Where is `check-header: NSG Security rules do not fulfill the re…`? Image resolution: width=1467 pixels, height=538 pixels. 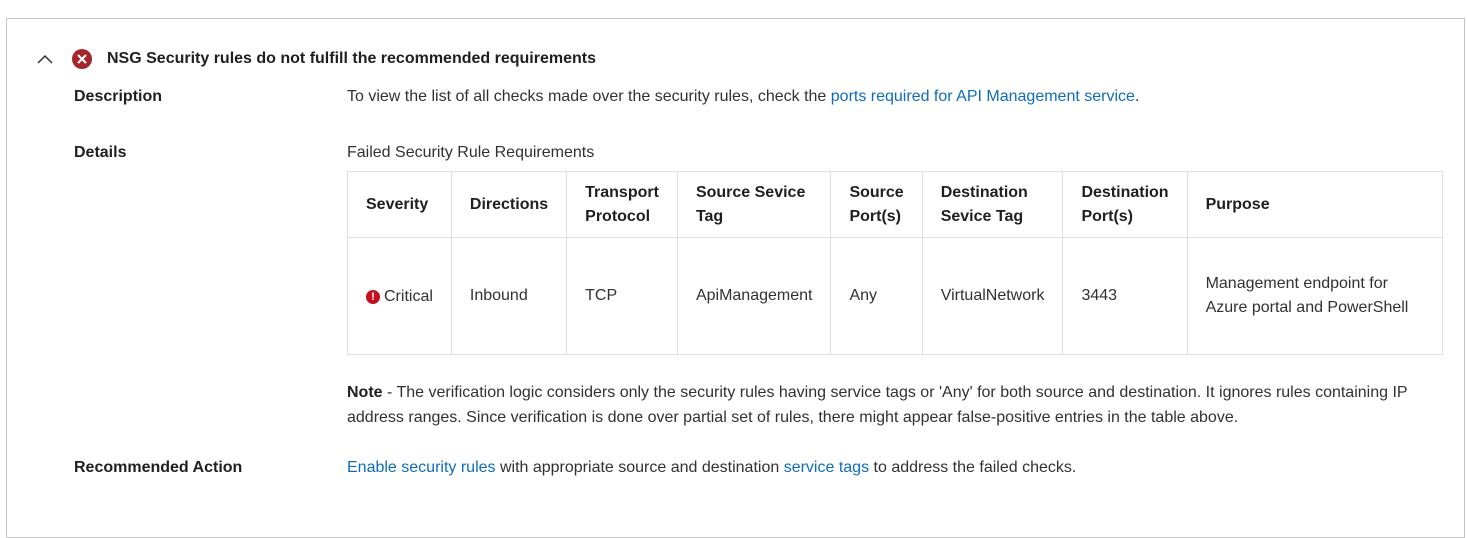
check-header: NSG Security rules do not fulfill the re… is located at coordinates (316, 59).